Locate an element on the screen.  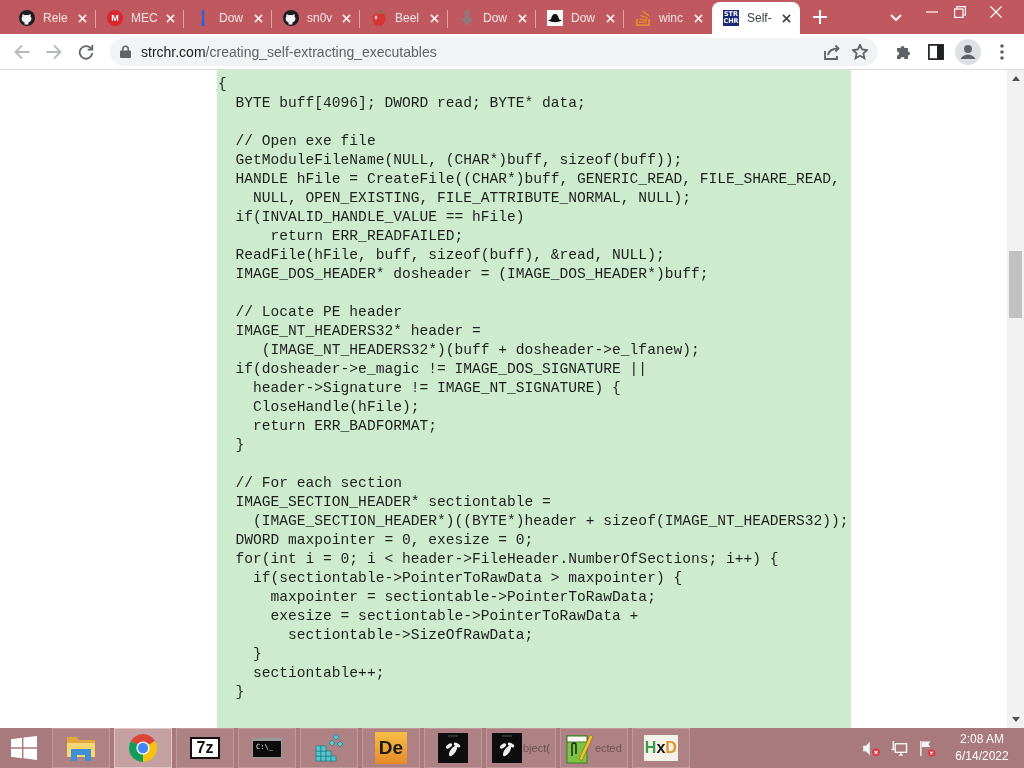
arrow-down-icon is located at coordinates (467, 18).